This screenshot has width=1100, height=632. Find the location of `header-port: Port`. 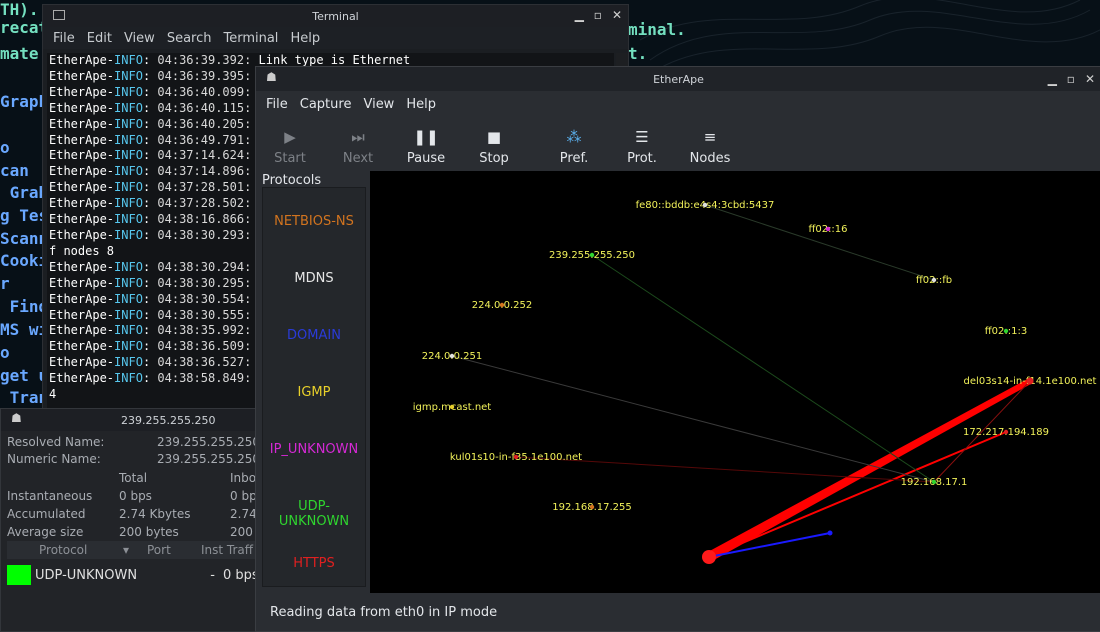

header-port: Port is located at coordinates (159, 550).